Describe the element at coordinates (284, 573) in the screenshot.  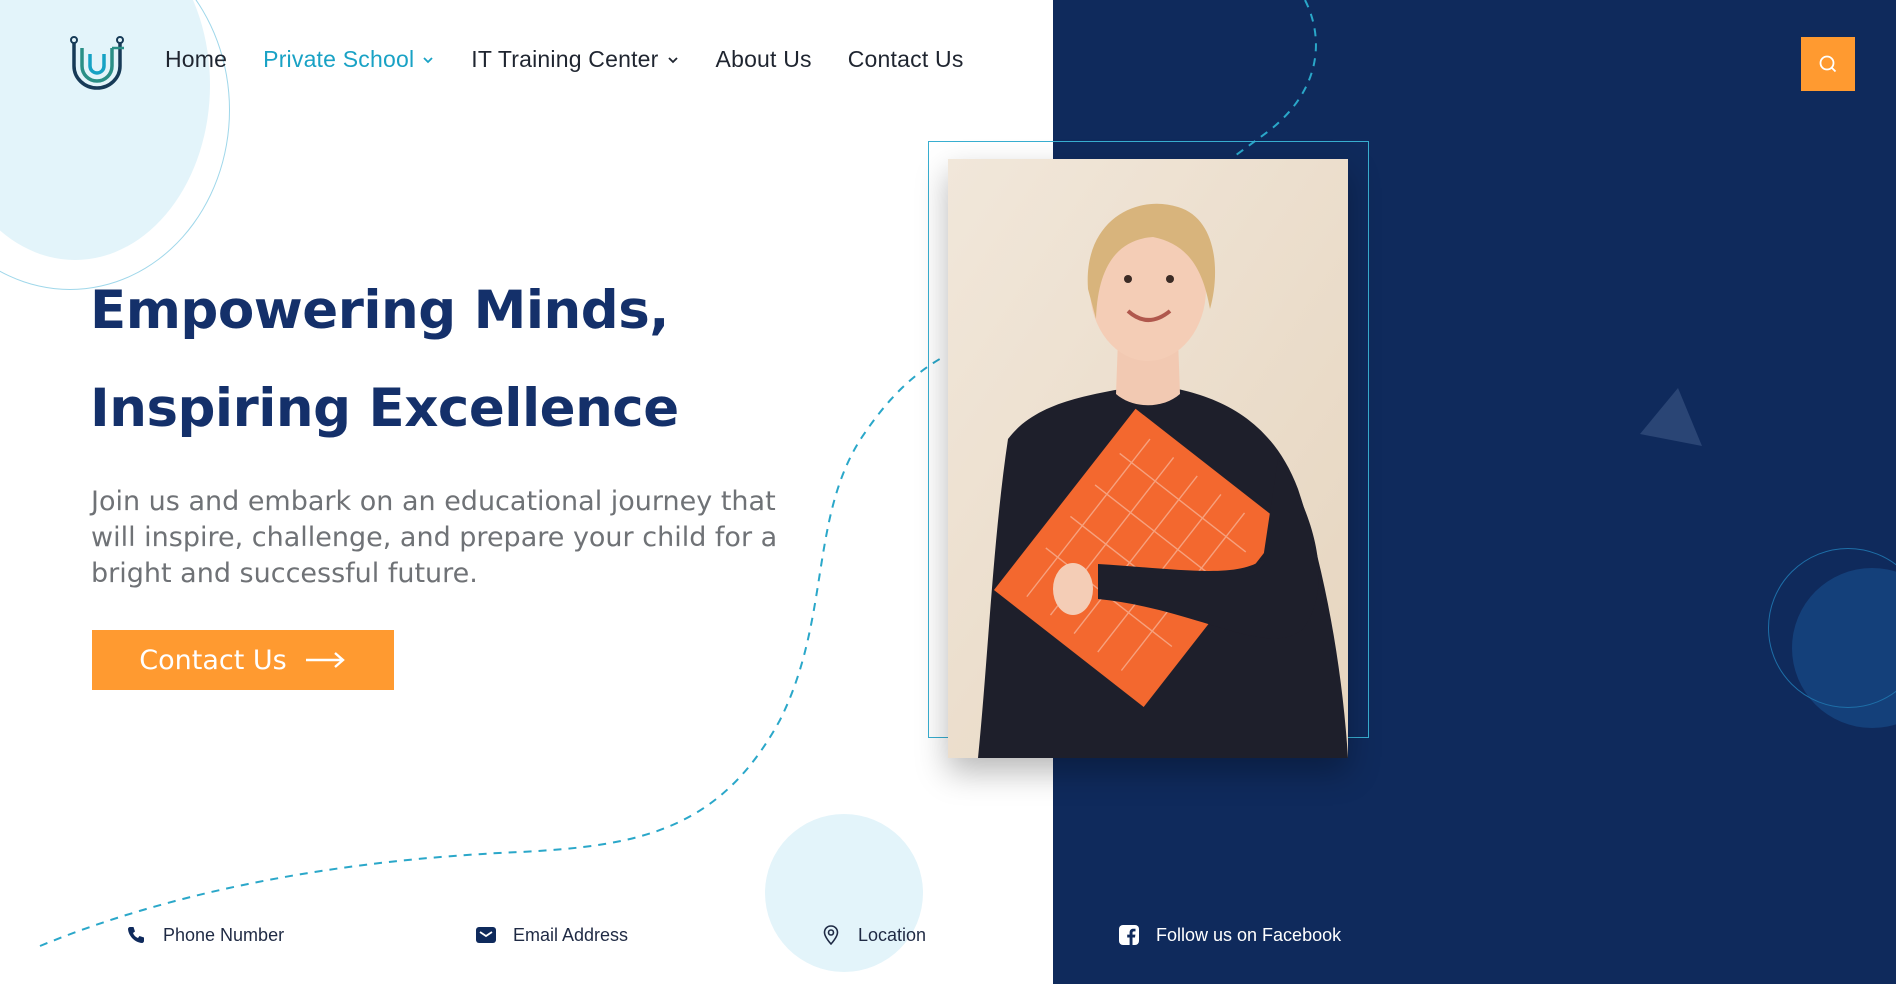
I see `hero-subtitle-line-3: bright and successful future.` at that location.